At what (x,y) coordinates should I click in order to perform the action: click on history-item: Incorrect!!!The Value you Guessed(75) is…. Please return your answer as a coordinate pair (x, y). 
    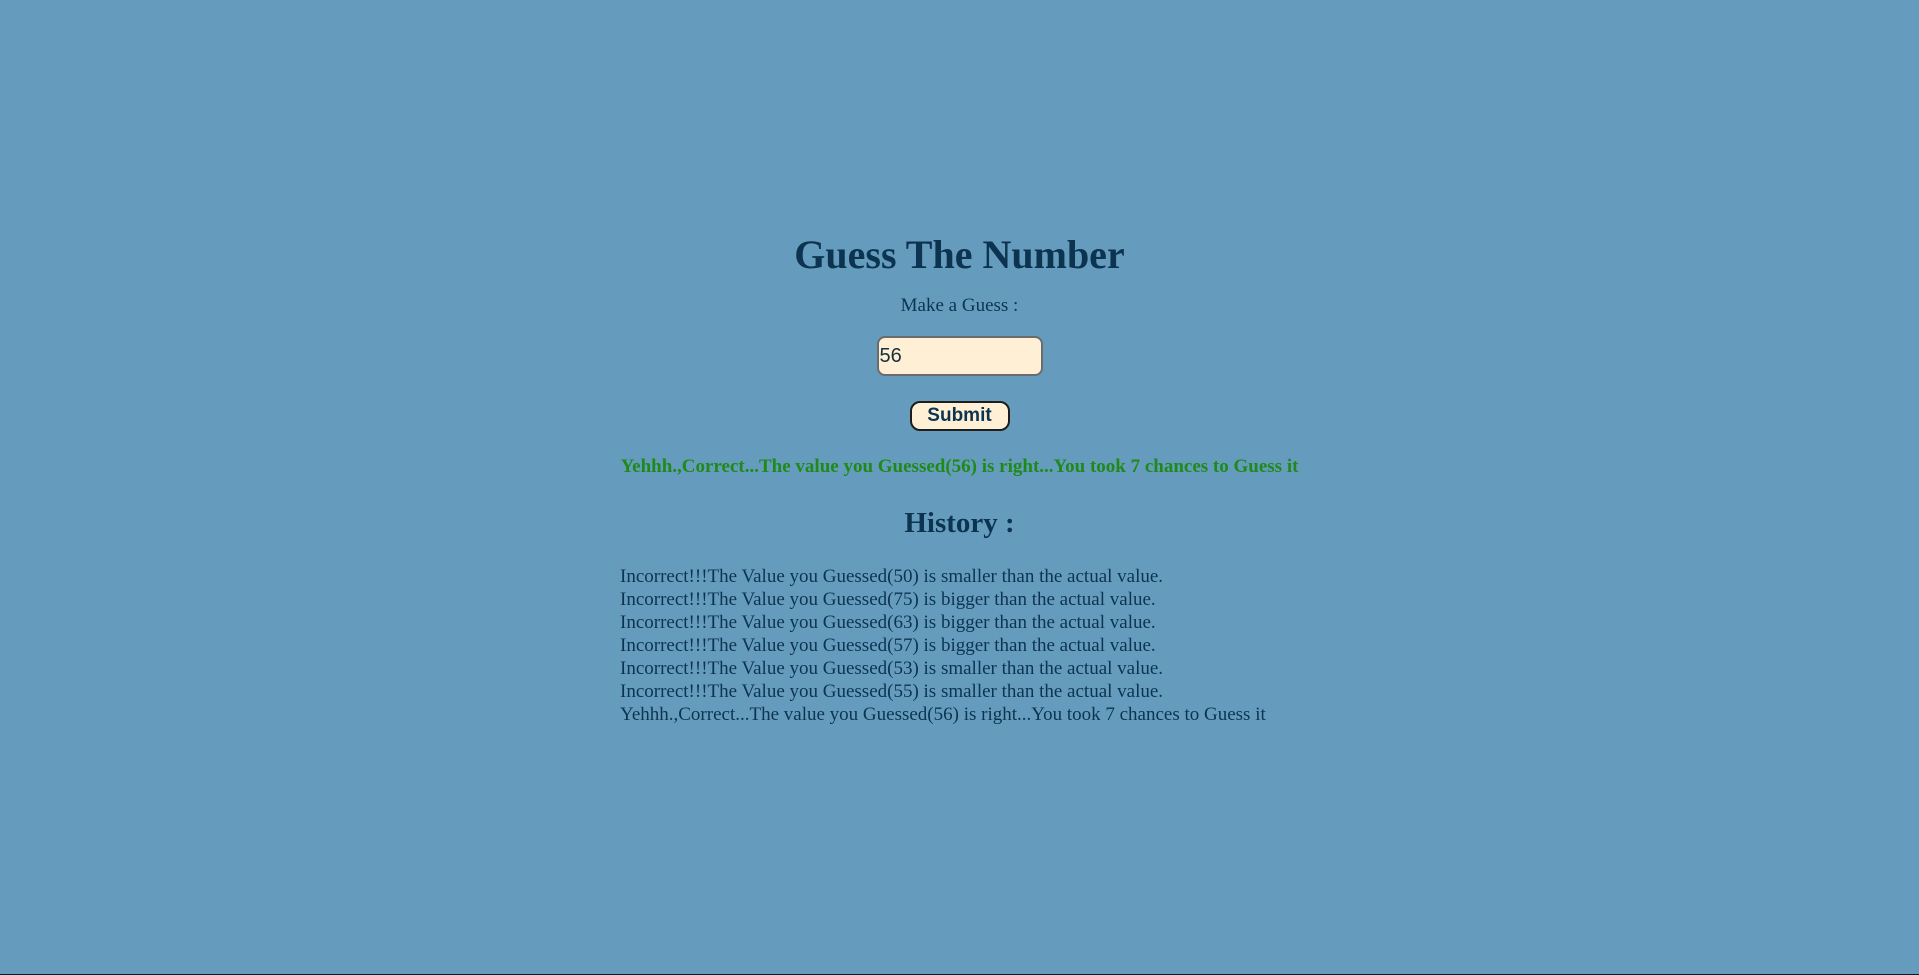
    Looking at the image, I should click on (888, 599).